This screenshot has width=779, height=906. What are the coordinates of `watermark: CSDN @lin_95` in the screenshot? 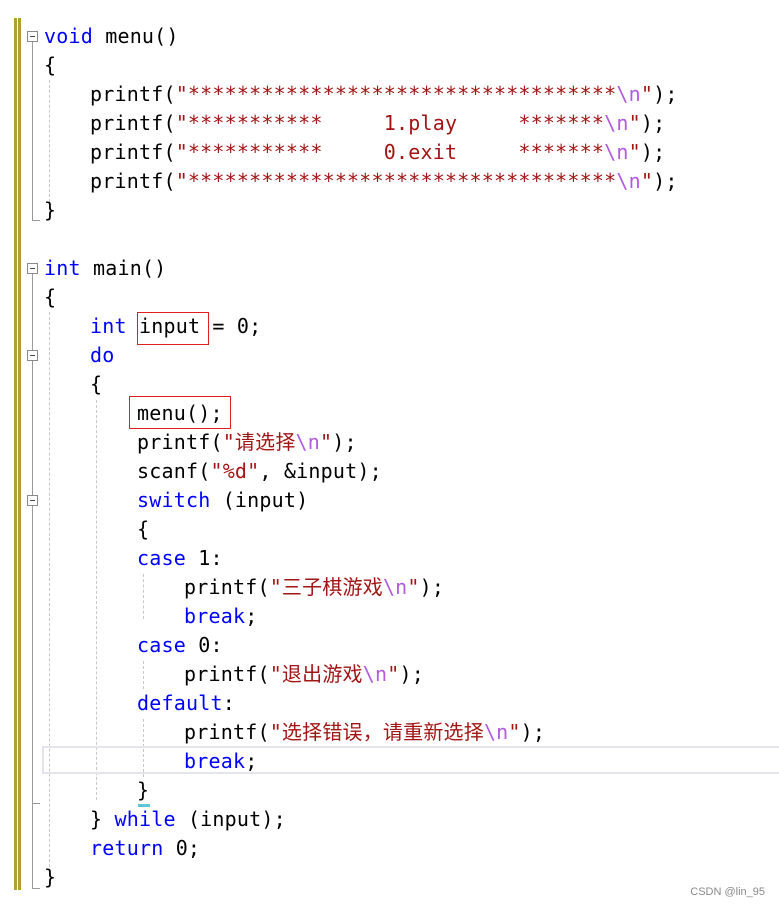 It's located at (727, 892).